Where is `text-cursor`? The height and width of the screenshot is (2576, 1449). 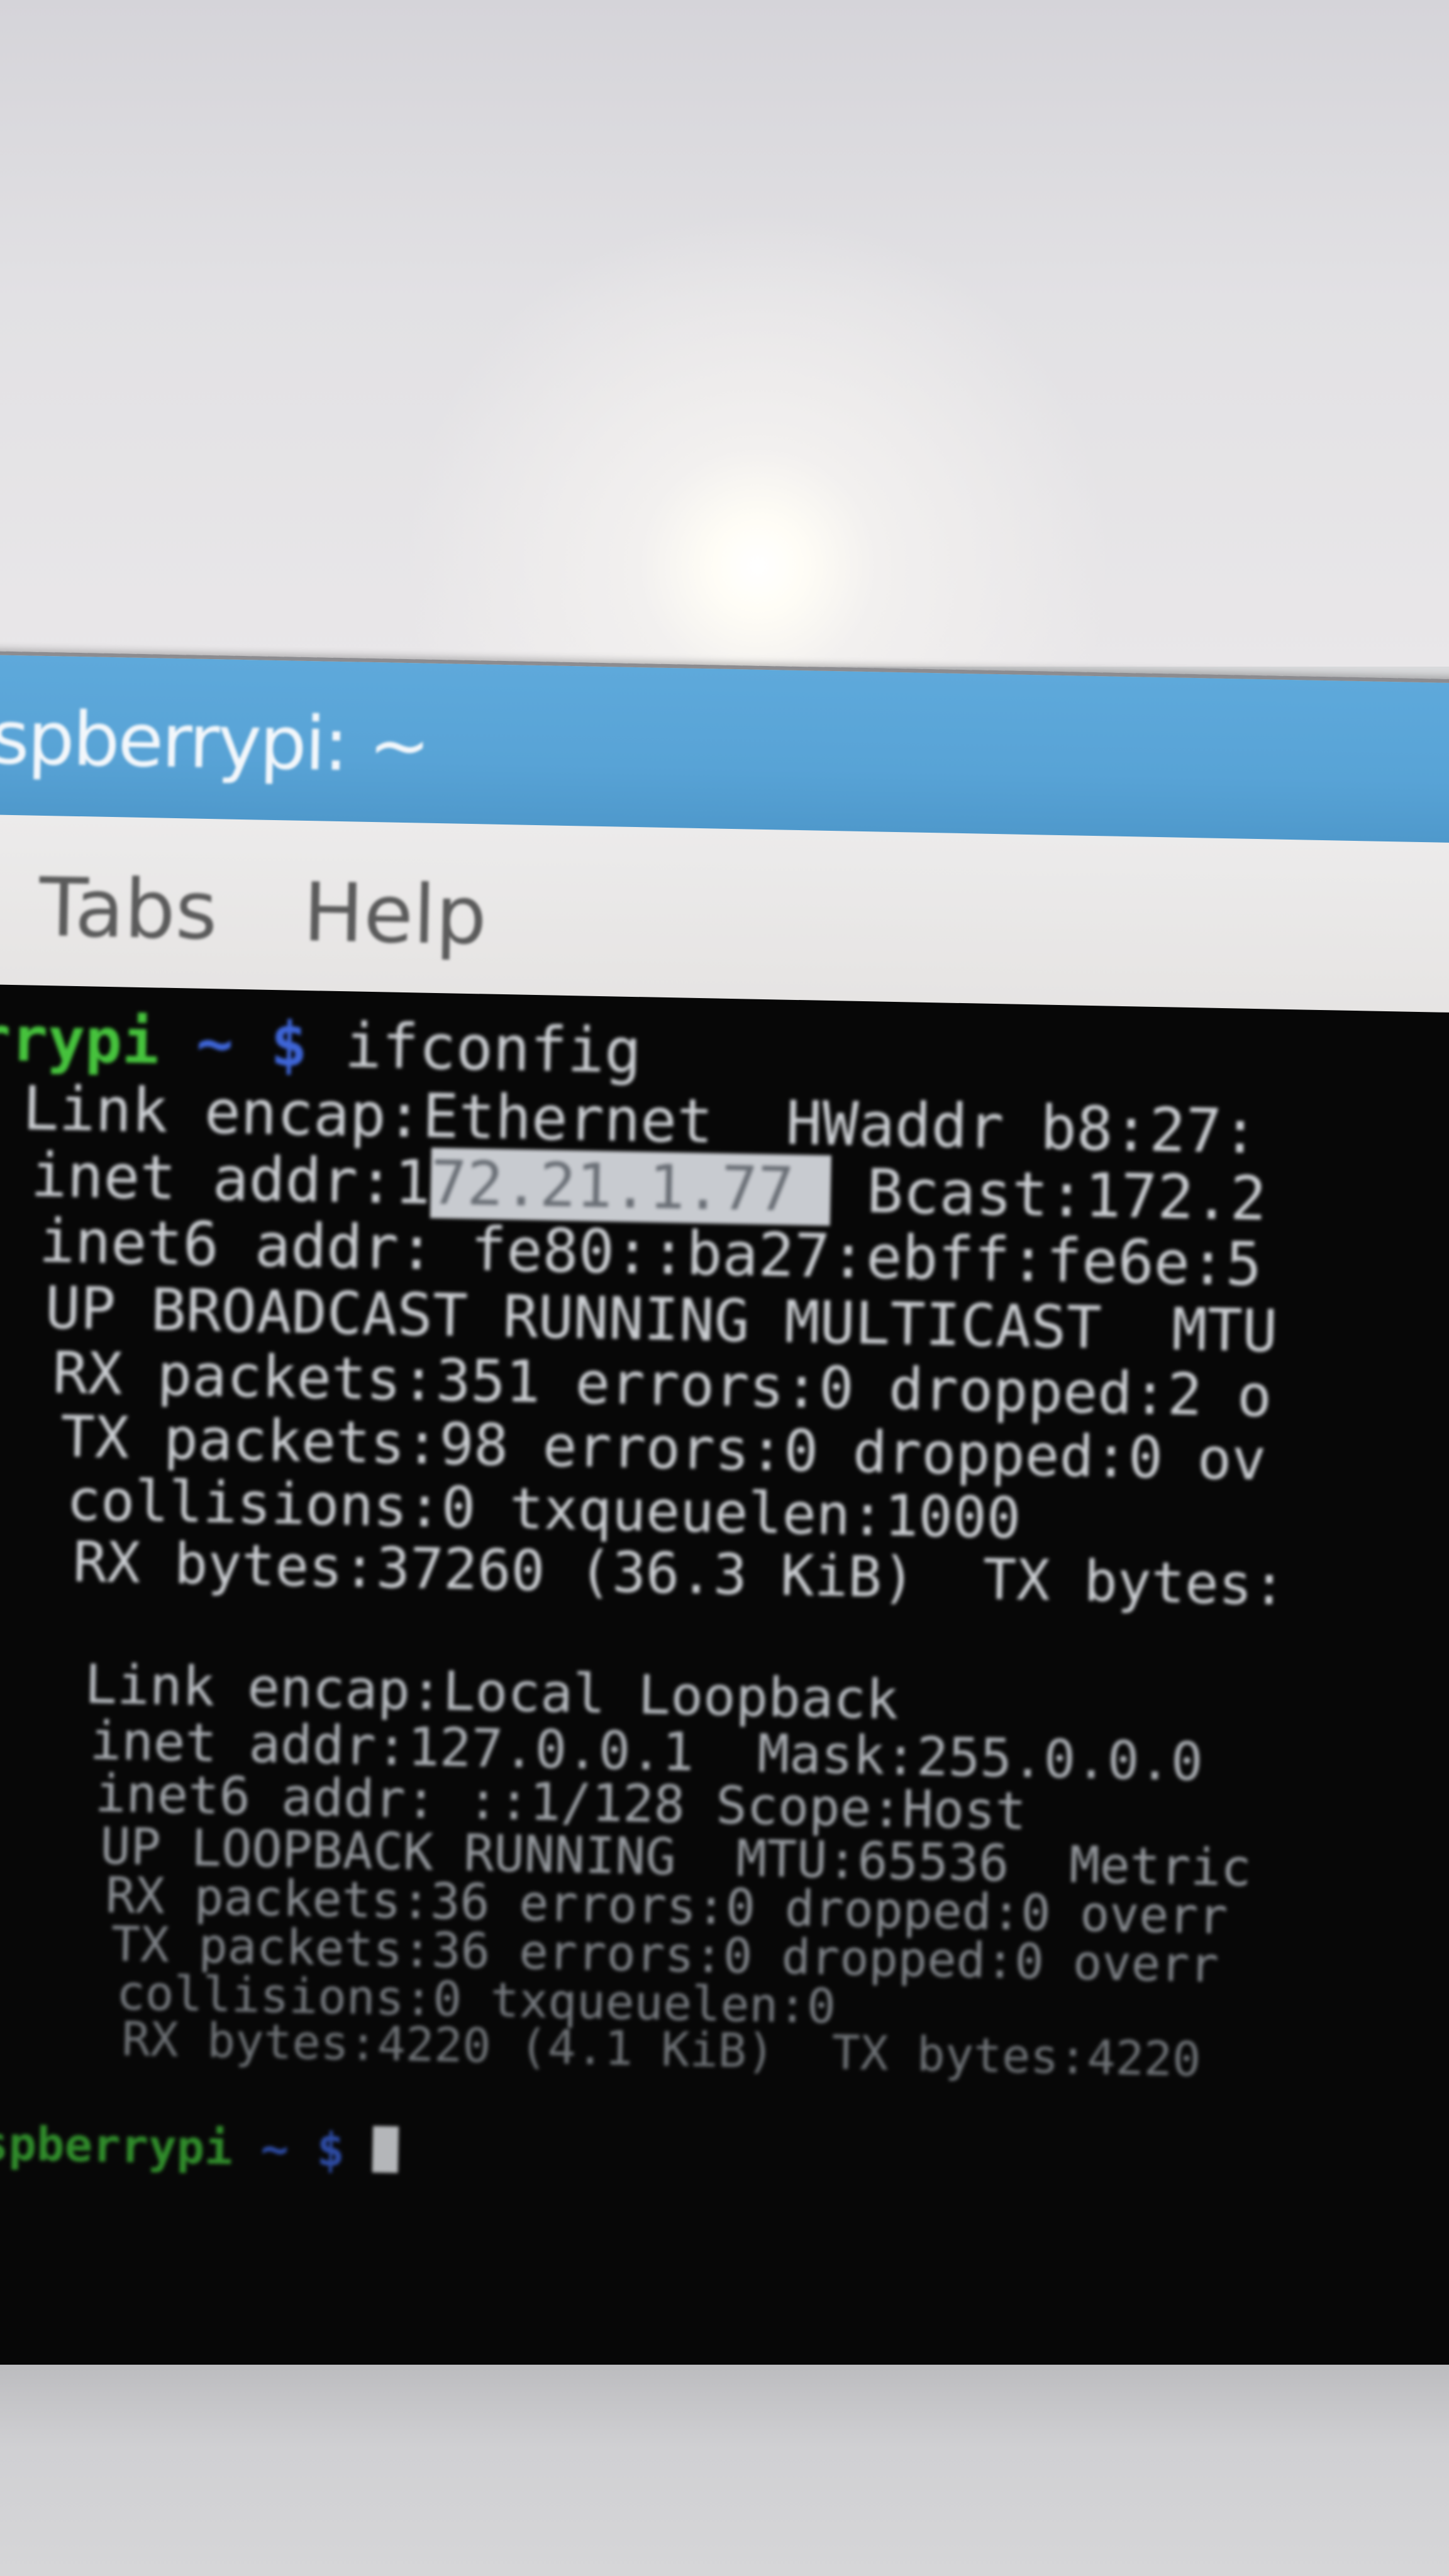
text-cursor is located at coordinates (385, 2150).